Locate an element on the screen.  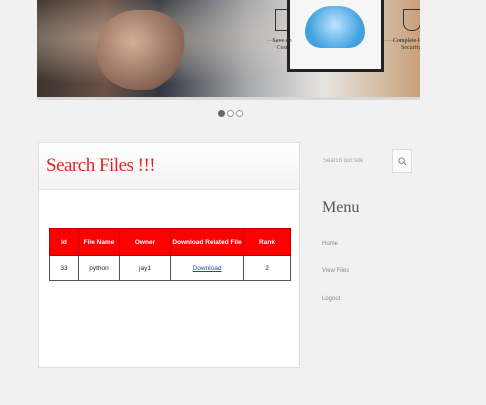
menu-item-view-files: View Files is located at coordinates (335, 271).